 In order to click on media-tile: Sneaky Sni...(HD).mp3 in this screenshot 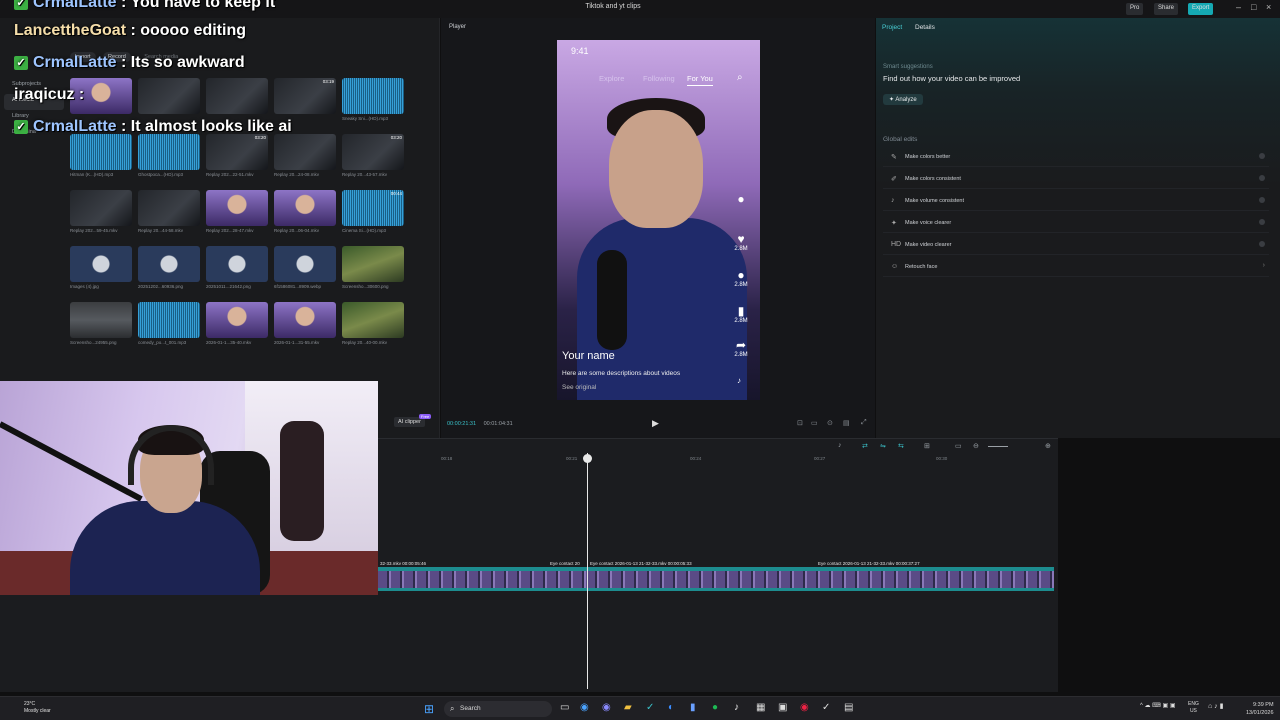, I will do `click(373, 100)`.